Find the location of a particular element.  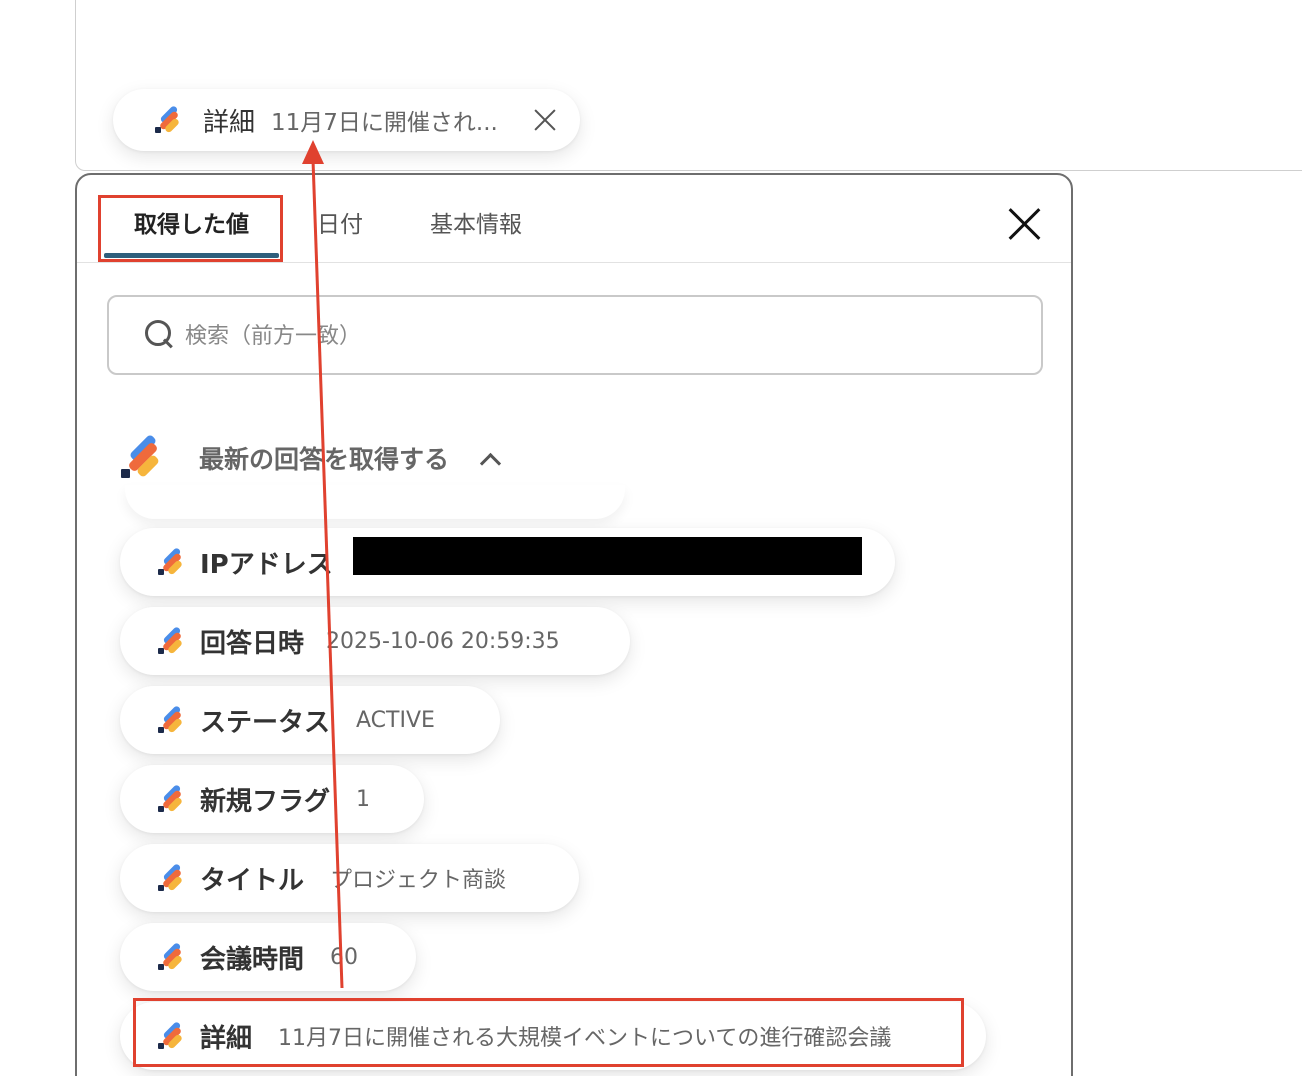

section-title: 最新の回答を取得する is located at coordinates (324, 459).